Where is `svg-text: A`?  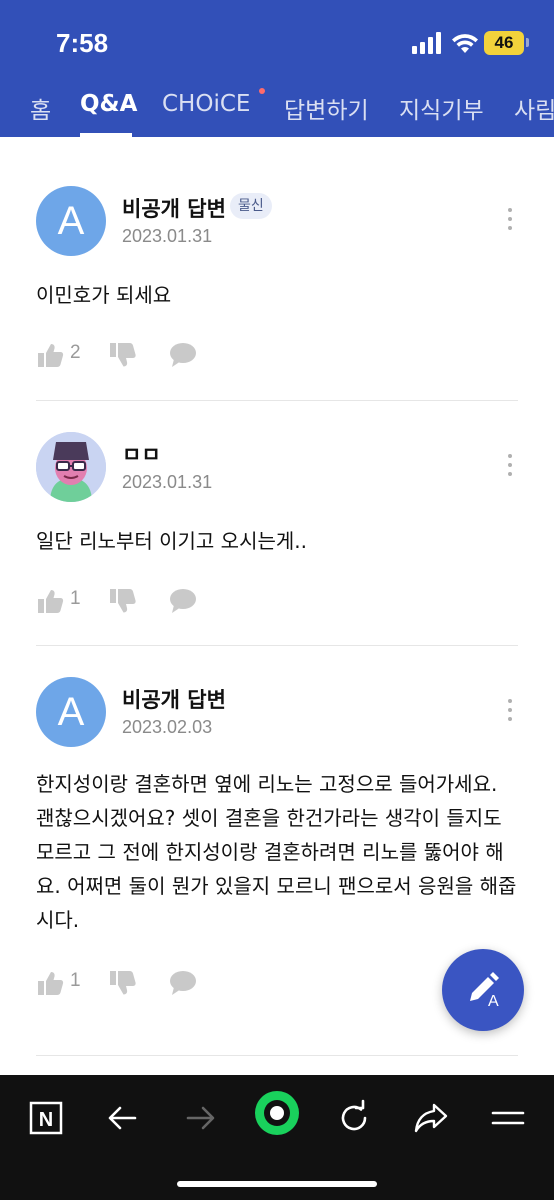 svg-text: A is located at coordinates (493, 1001).